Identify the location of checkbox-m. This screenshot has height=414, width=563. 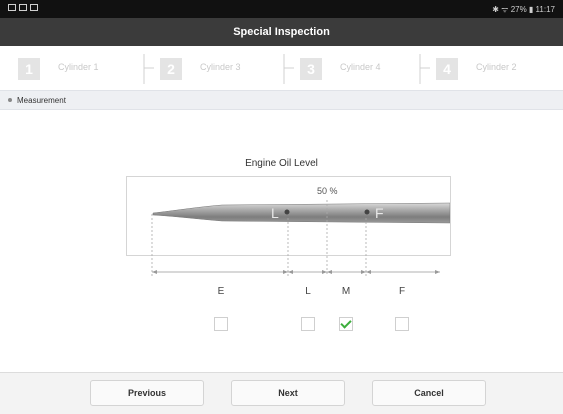
(346, 324).